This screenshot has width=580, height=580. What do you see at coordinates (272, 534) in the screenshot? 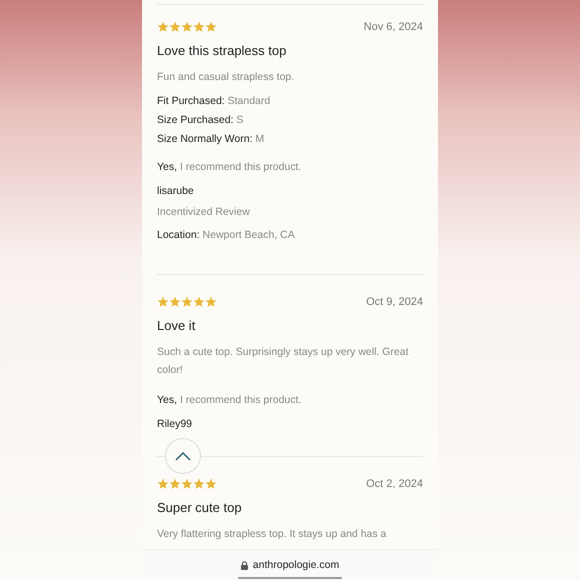
I see `review-text: Very flattering strapless top. It stays up and has a` at bounding box center [272, 534].